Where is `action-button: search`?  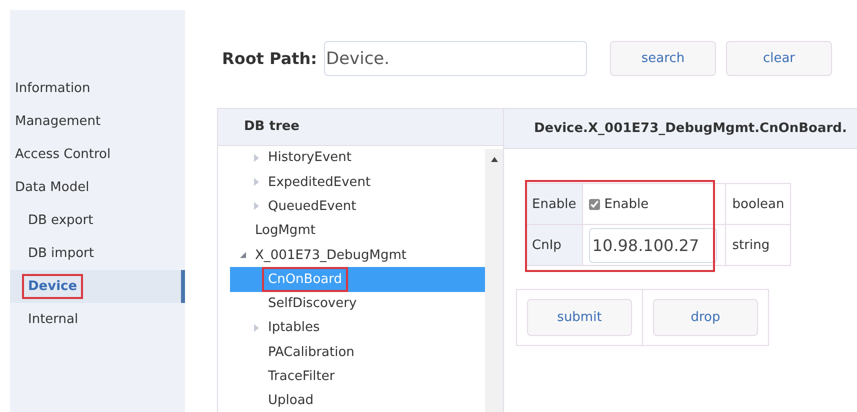 action-button: search is located at coordinates (663, 58).